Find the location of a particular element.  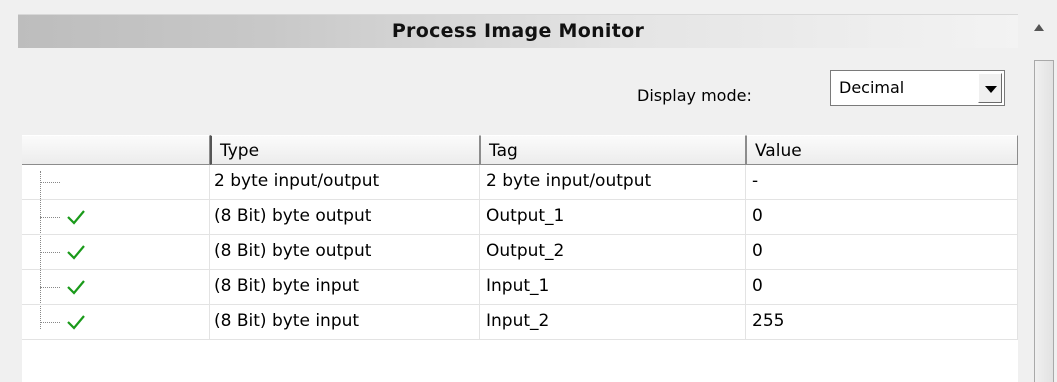

table-row: (8 Bit) byte output Output_1 0 is located at coordinates (520, 217).